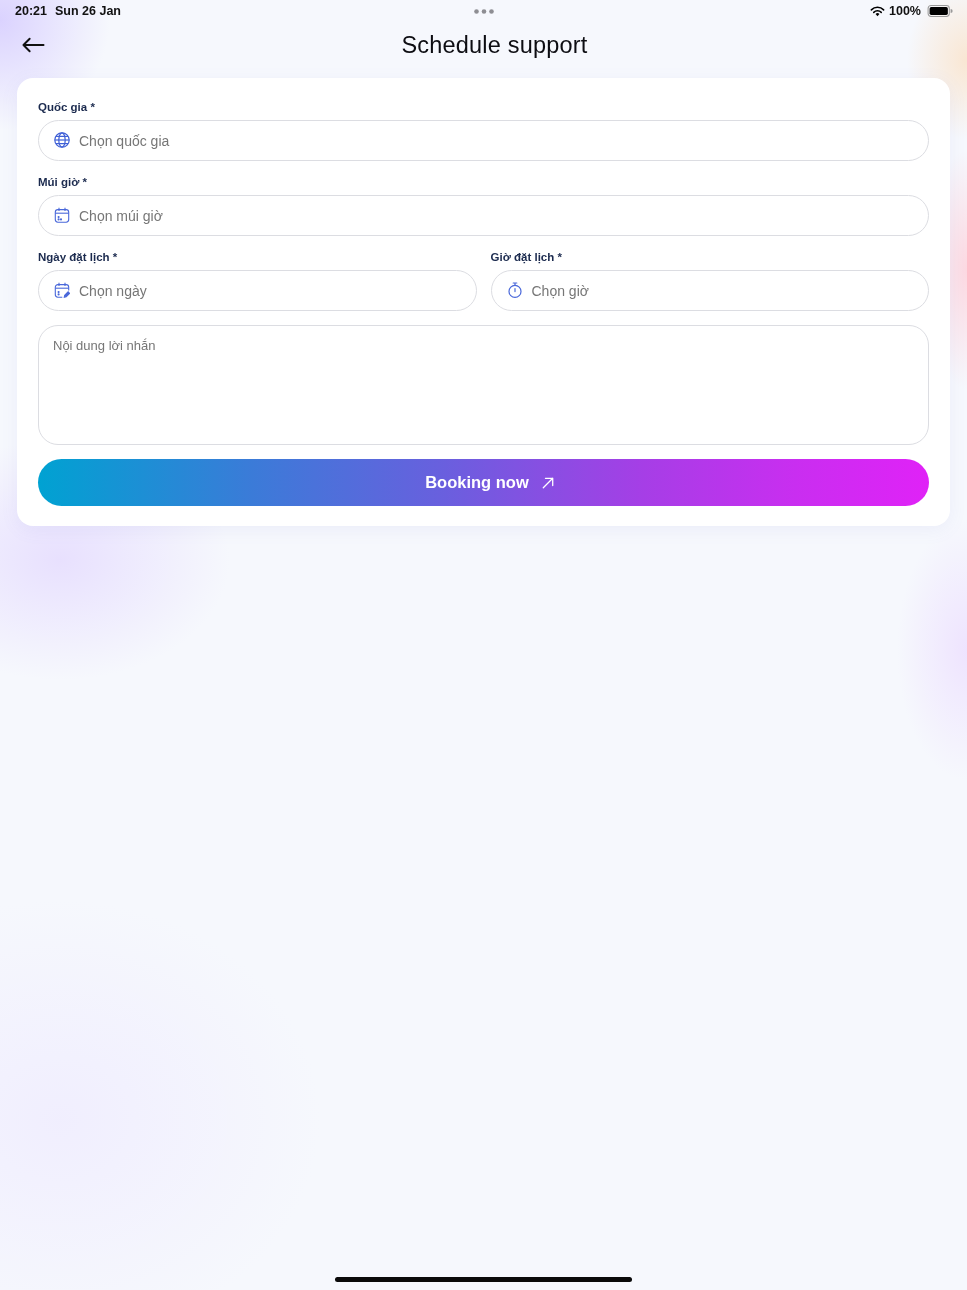 This screenshot has width=967, height=1290. I want to click on status-time: 20:21, so click(31, 11).